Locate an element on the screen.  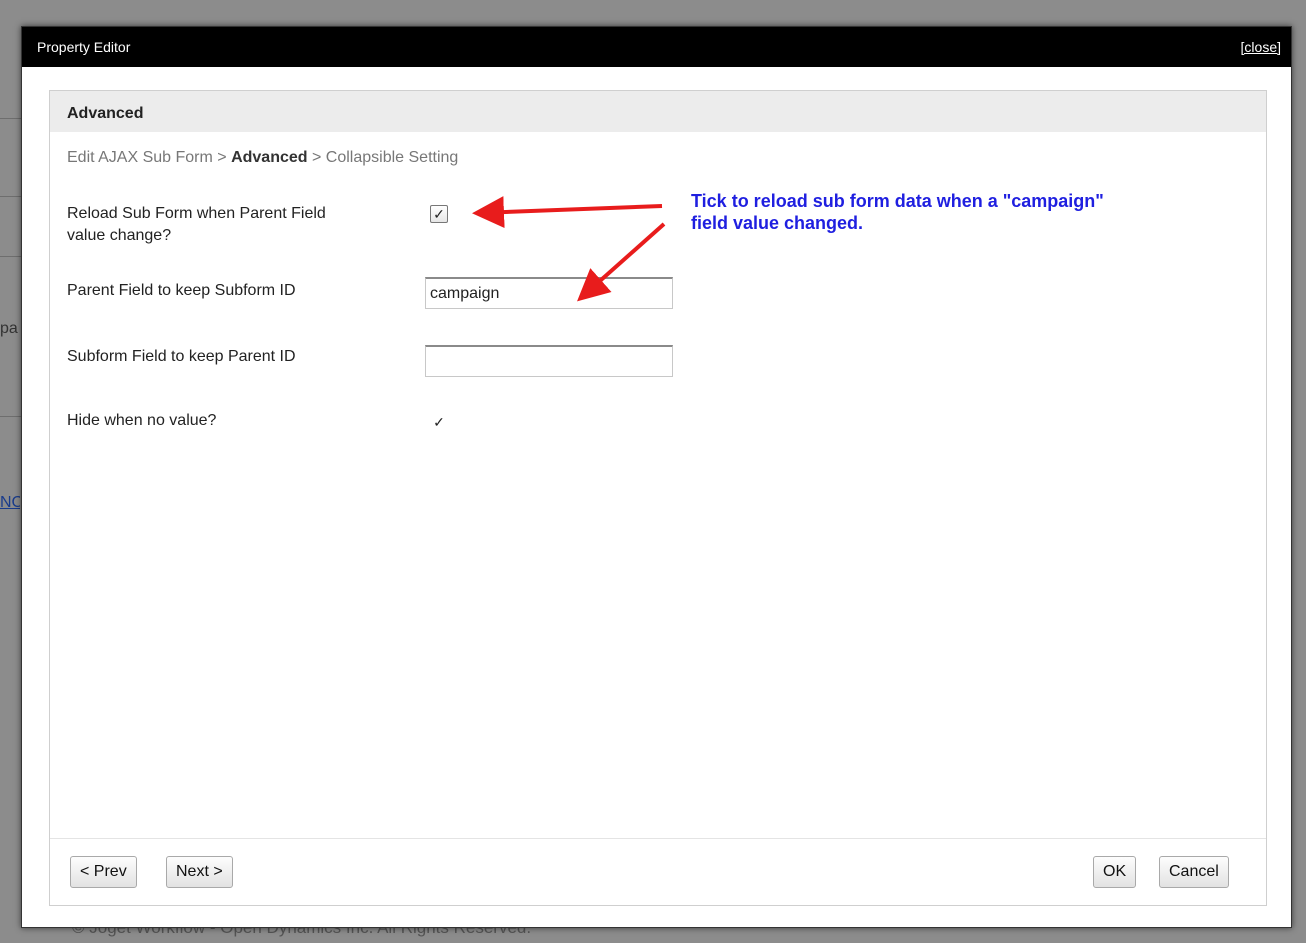
subform-field-label: Subform Field to keep Parent ID is located at coordinates (181, 356).